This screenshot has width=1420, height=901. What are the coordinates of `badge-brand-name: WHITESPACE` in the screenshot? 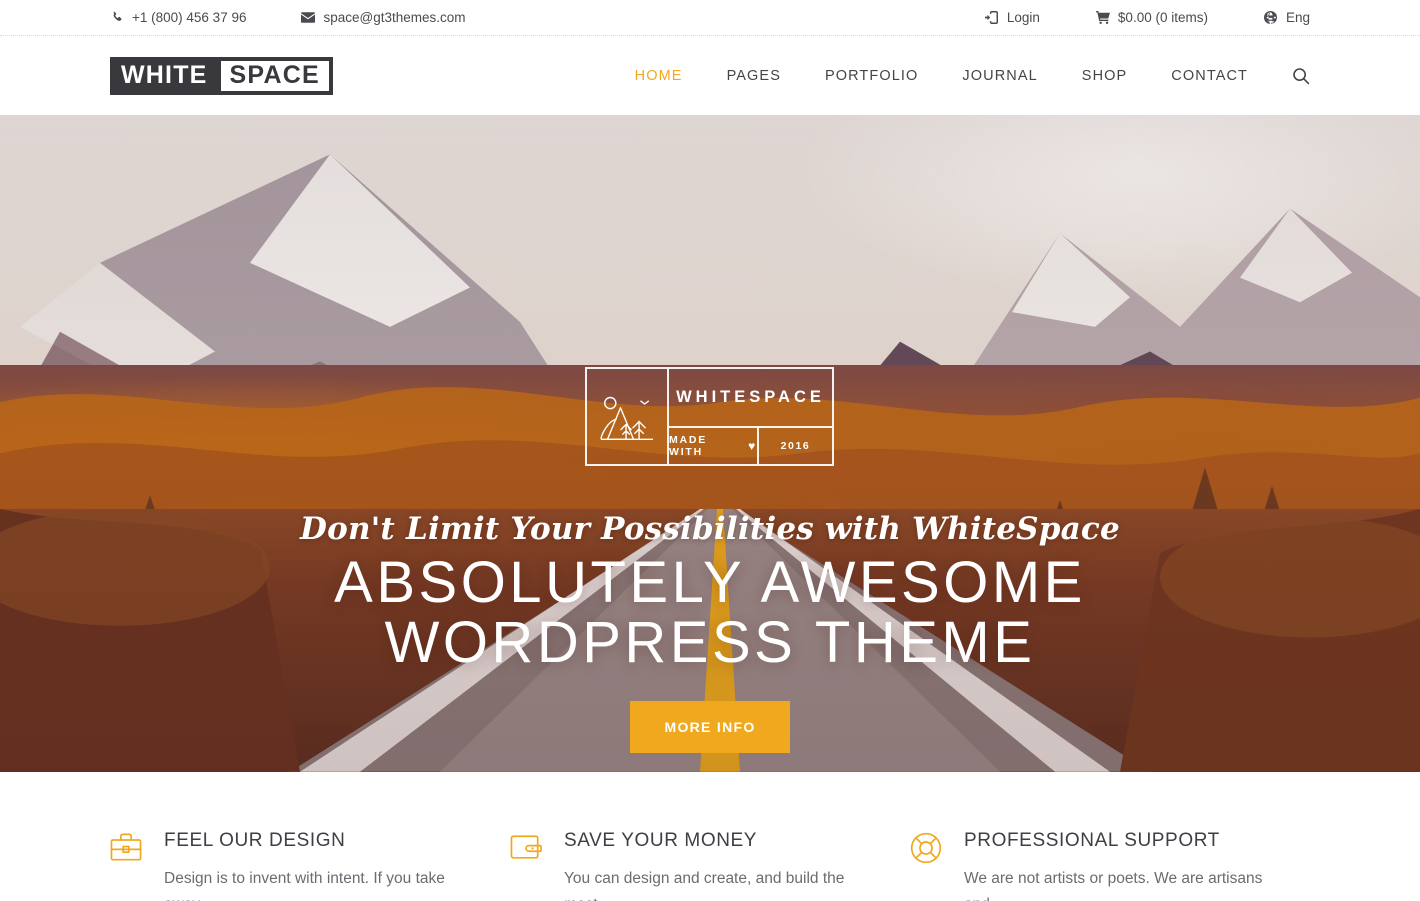 It's located at (750, 398).